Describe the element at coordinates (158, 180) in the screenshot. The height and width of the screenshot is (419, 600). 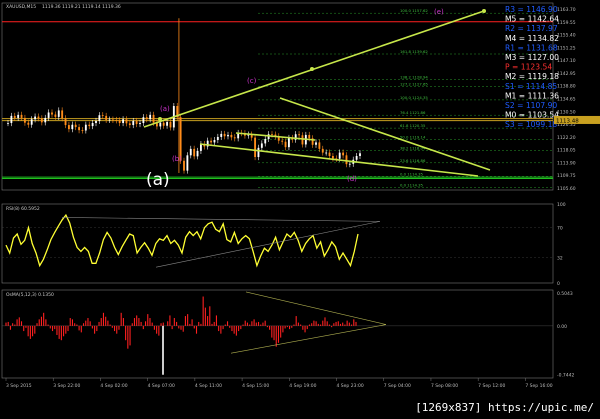
I see `wave-label-big: (a)` at that location.